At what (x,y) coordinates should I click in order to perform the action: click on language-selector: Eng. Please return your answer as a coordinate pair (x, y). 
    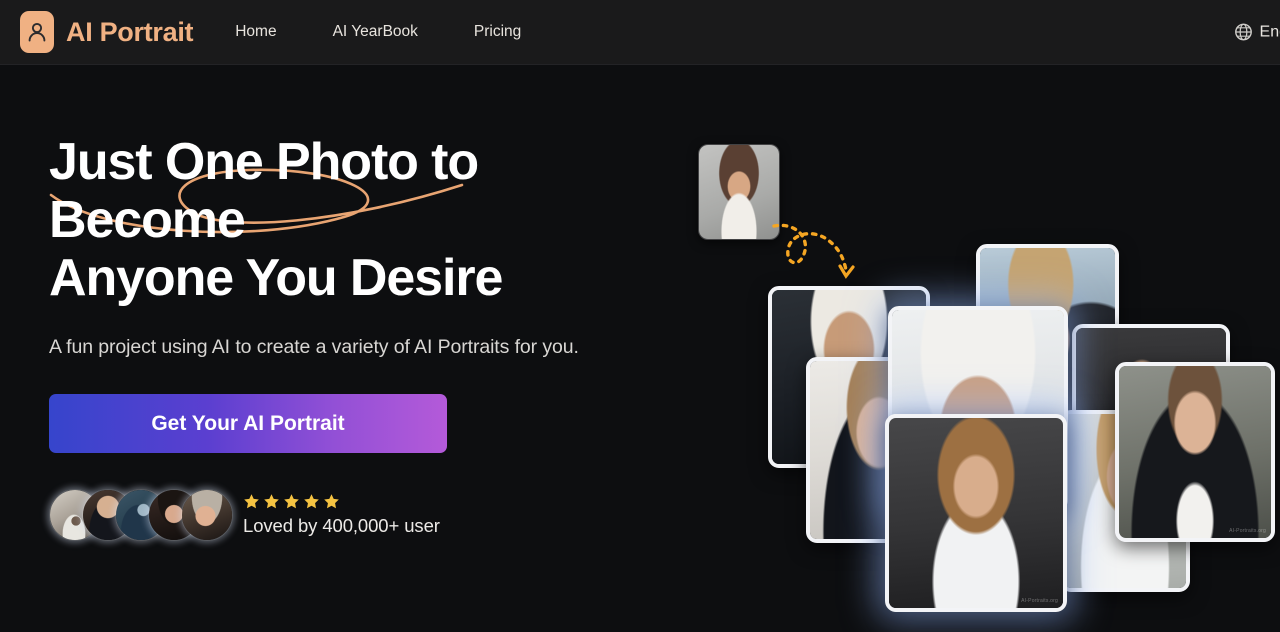
    Looking at the image, I should click on (1257, 32).